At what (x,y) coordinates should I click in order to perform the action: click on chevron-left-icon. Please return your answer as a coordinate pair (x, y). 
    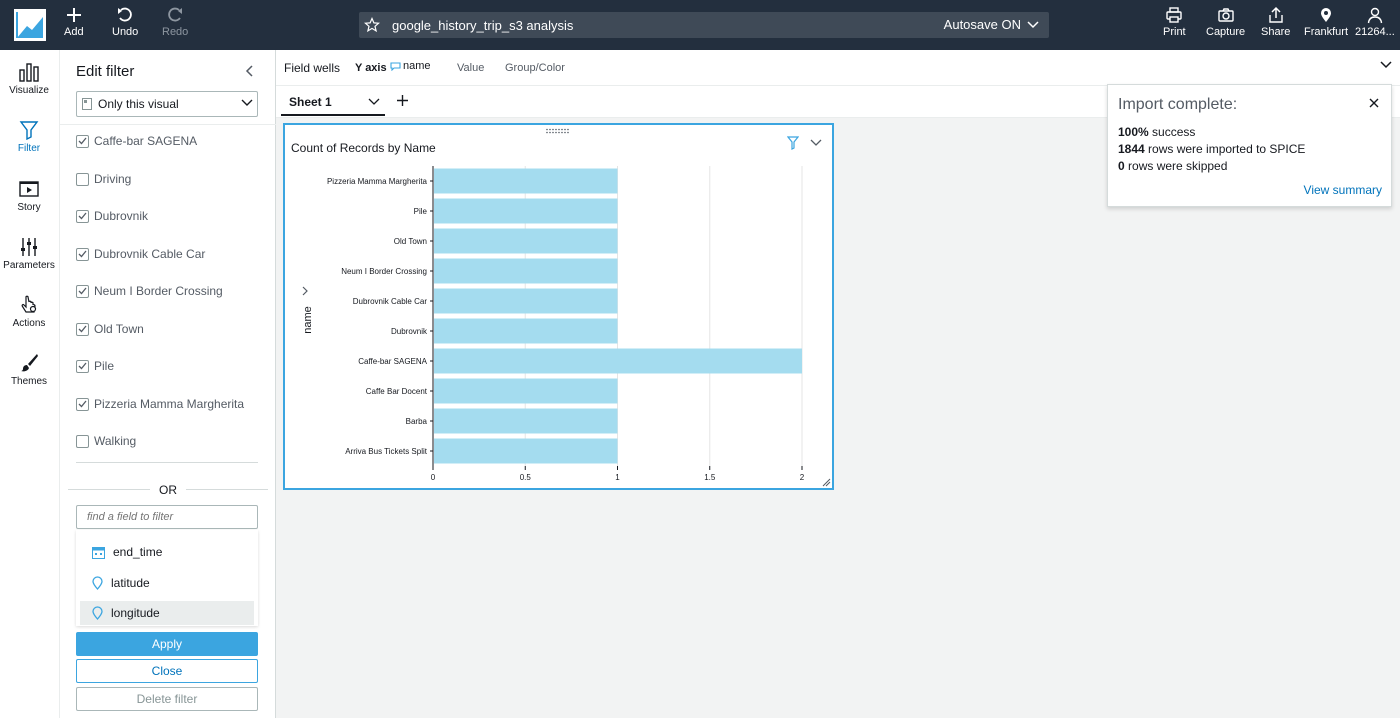
    Looking at the image, I should click on (249, 71).